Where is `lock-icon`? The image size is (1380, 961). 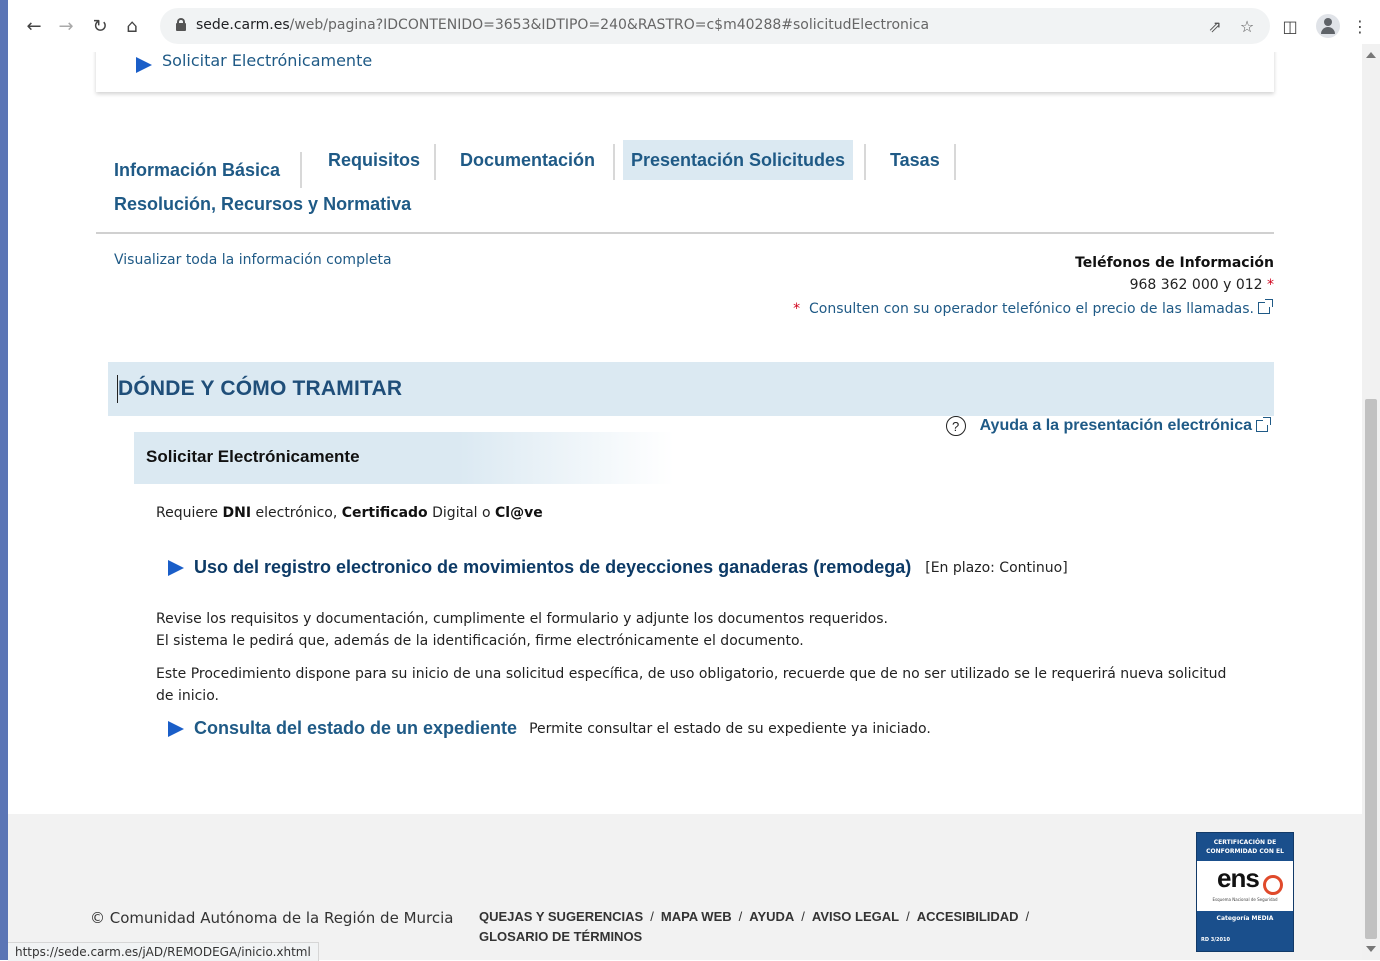 lock-icon is located at coordinates (181, 24).